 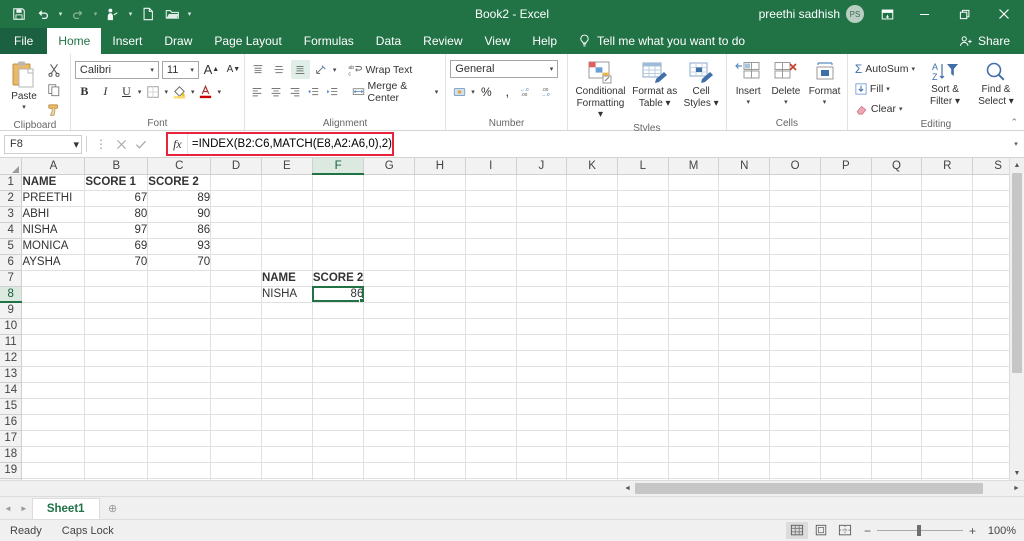 What do you see at coordinates (440, 166) in the screenshot?
I see `column-header-h: H` at bounding box center [440, 166].